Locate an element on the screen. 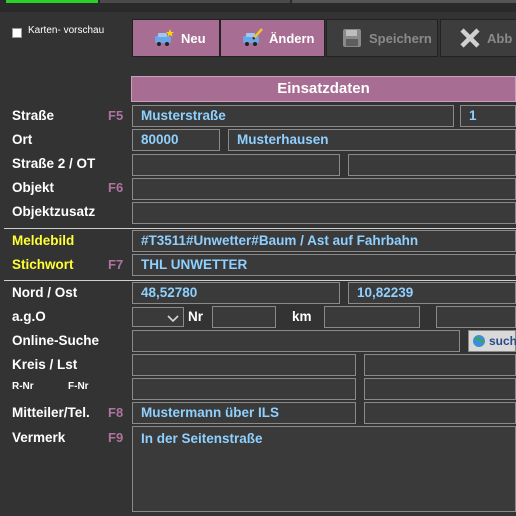  extra-field is located at coordinates (476, 317).